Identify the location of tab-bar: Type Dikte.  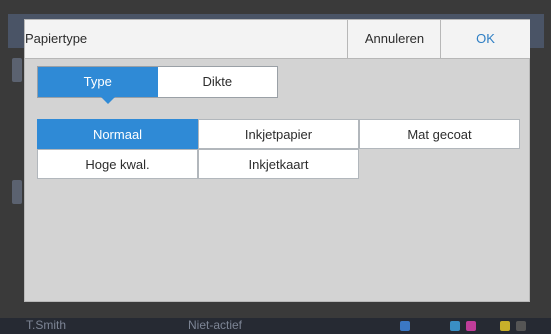
(157, 82).